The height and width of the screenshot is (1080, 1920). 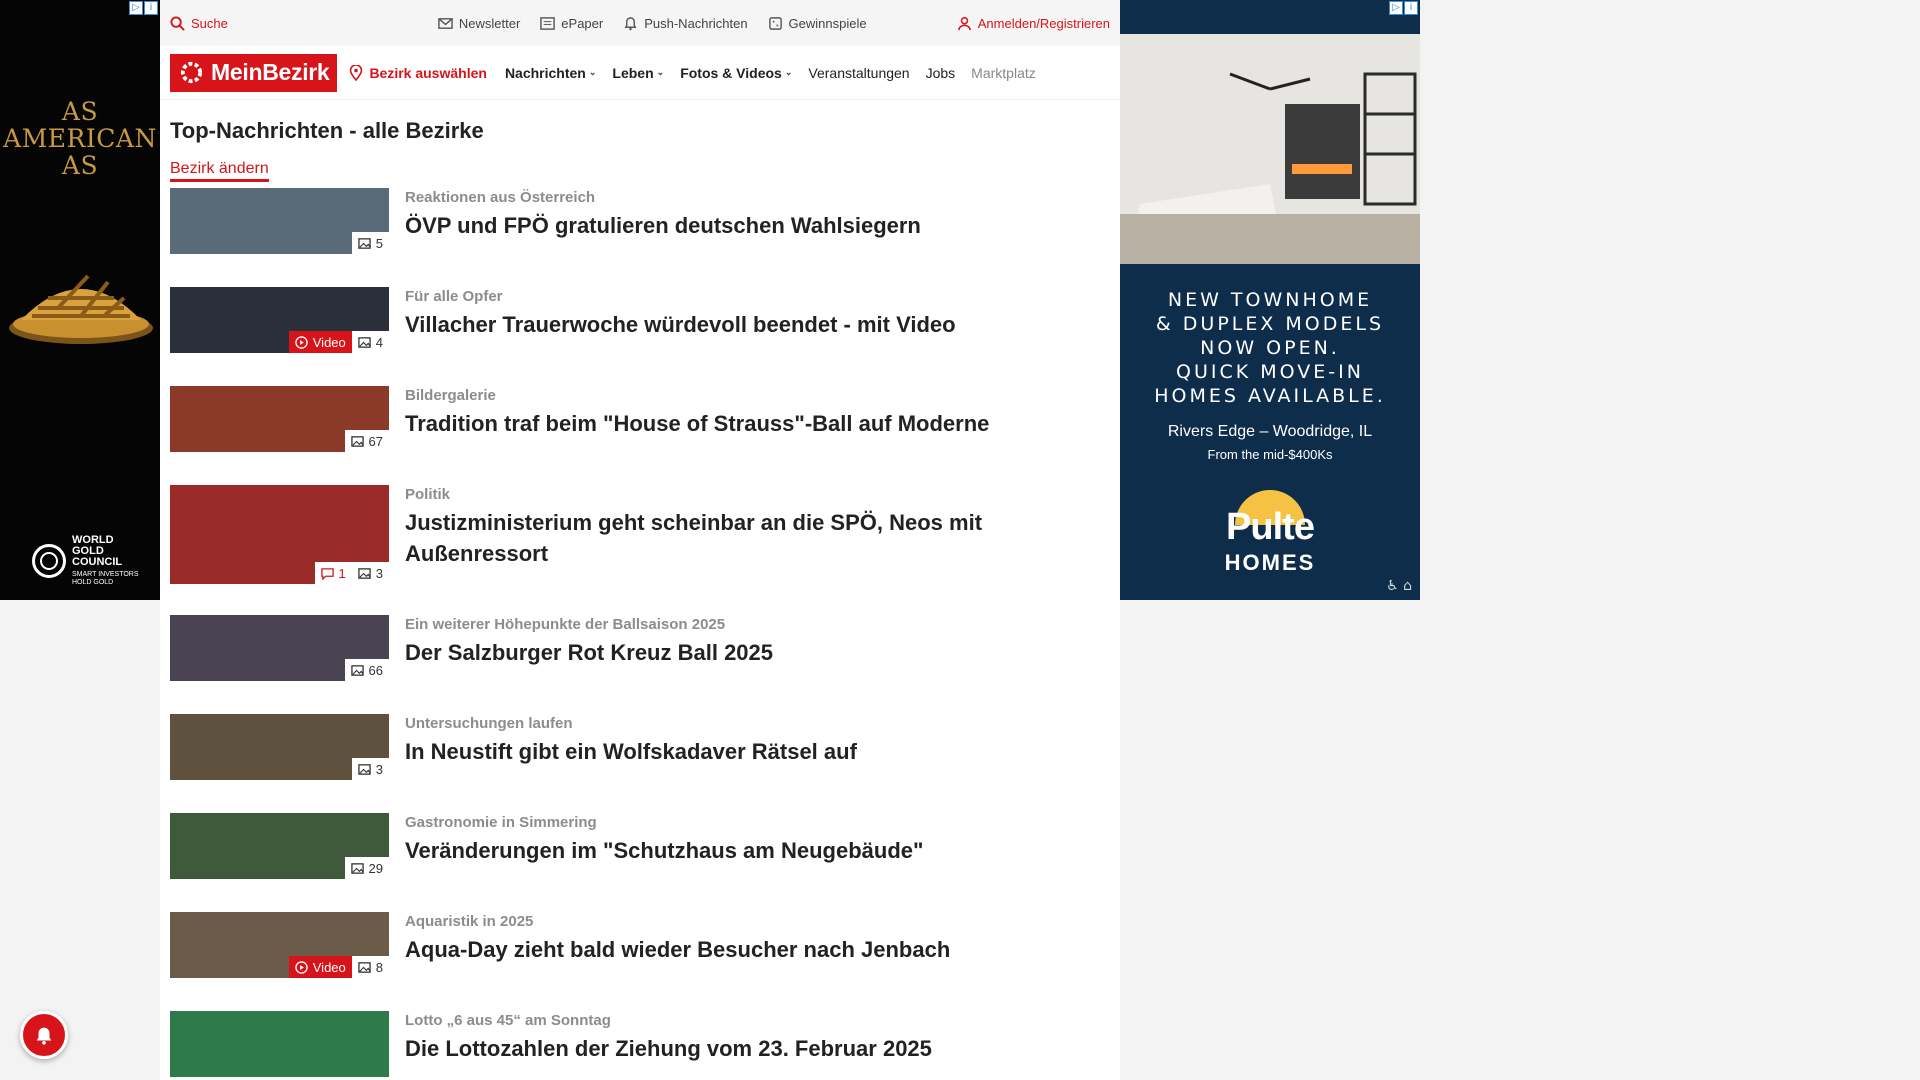 I want to click on photo-count-badge: 8, so click(x=370, y=967).